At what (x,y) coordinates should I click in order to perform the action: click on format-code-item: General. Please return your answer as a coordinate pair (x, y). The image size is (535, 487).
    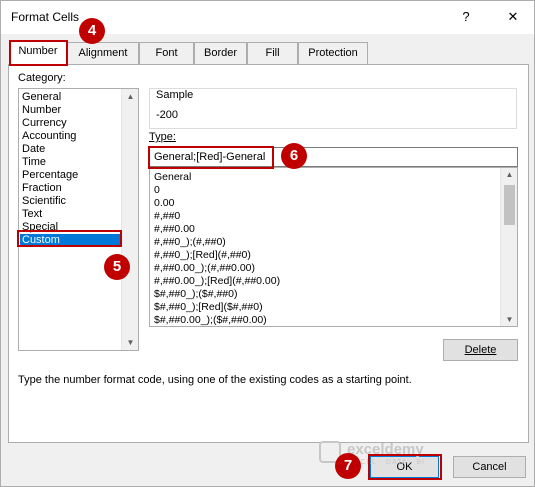
    Looking at the image, I should click on (172, 177).